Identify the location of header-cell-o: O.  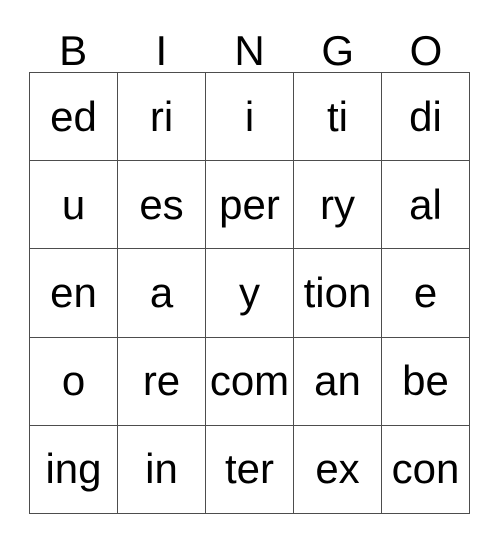
(426, 47).